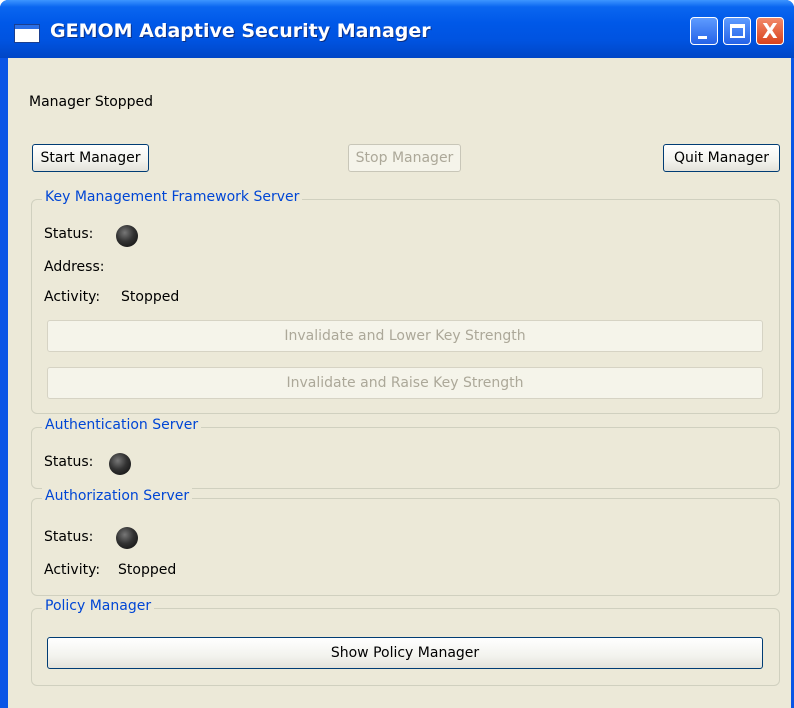 This screenshot has width=794, height=708. Describe the element at coordinates (127, 236) in the screenshot. I see `kmf-status-indicator-icon` at that location.